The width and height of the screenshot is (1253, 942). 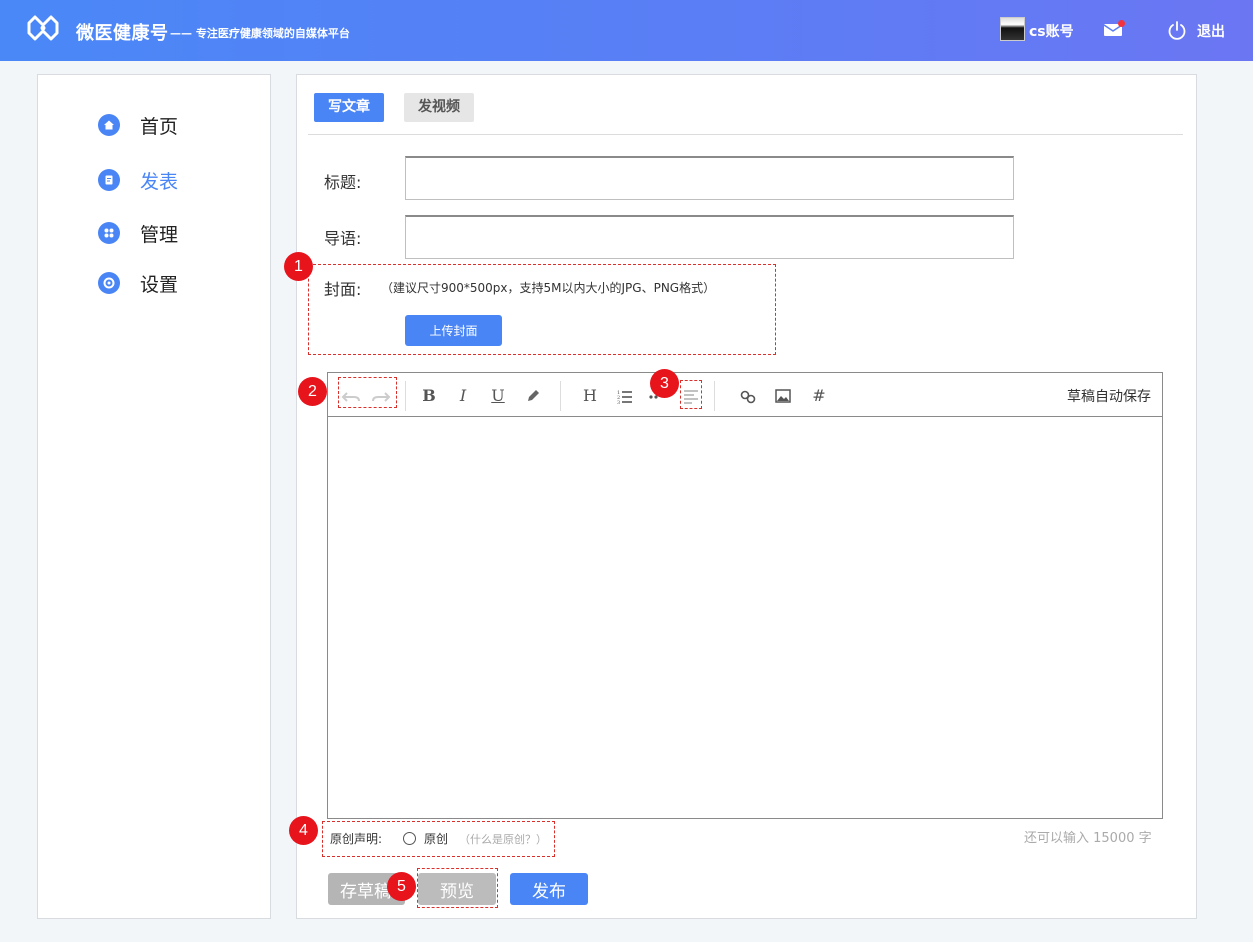 What do you see at coordinates (343, 182) in the screenshot?
I see `title-label: 标题:` at bounding box center [343, 182].